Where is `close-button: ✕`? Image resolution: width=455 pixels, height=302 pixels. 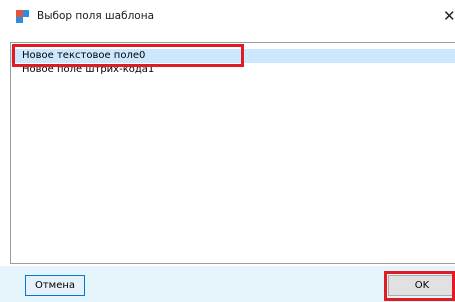
close-button: ✕ is located at coordinates (445, 16).